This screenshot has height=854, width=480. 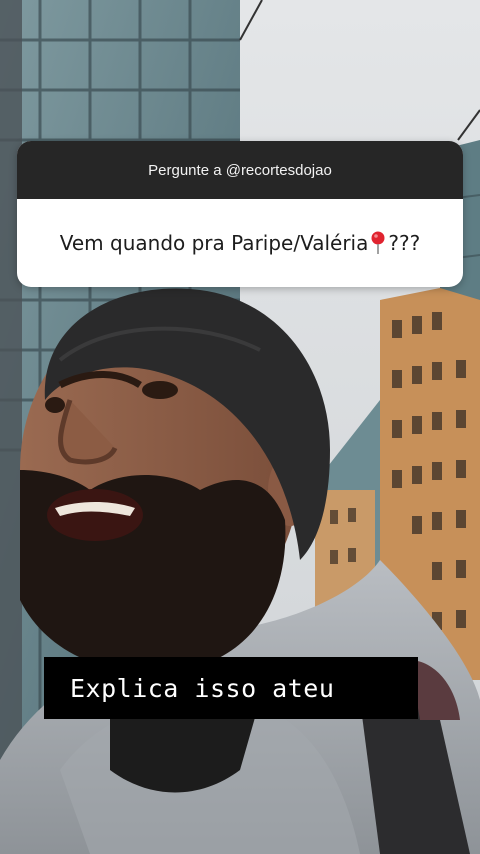 I want to click on caption-text: Explica isso ateu, so click(x=202, y=688).